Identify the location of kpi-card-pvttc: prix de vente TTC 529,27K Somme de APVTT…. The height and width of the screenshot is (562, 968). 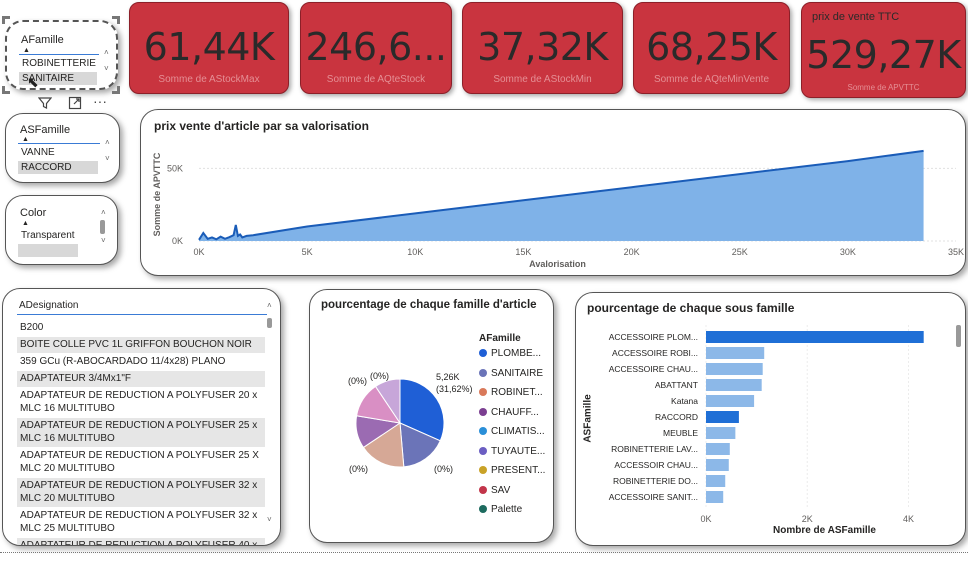
(883, 50).